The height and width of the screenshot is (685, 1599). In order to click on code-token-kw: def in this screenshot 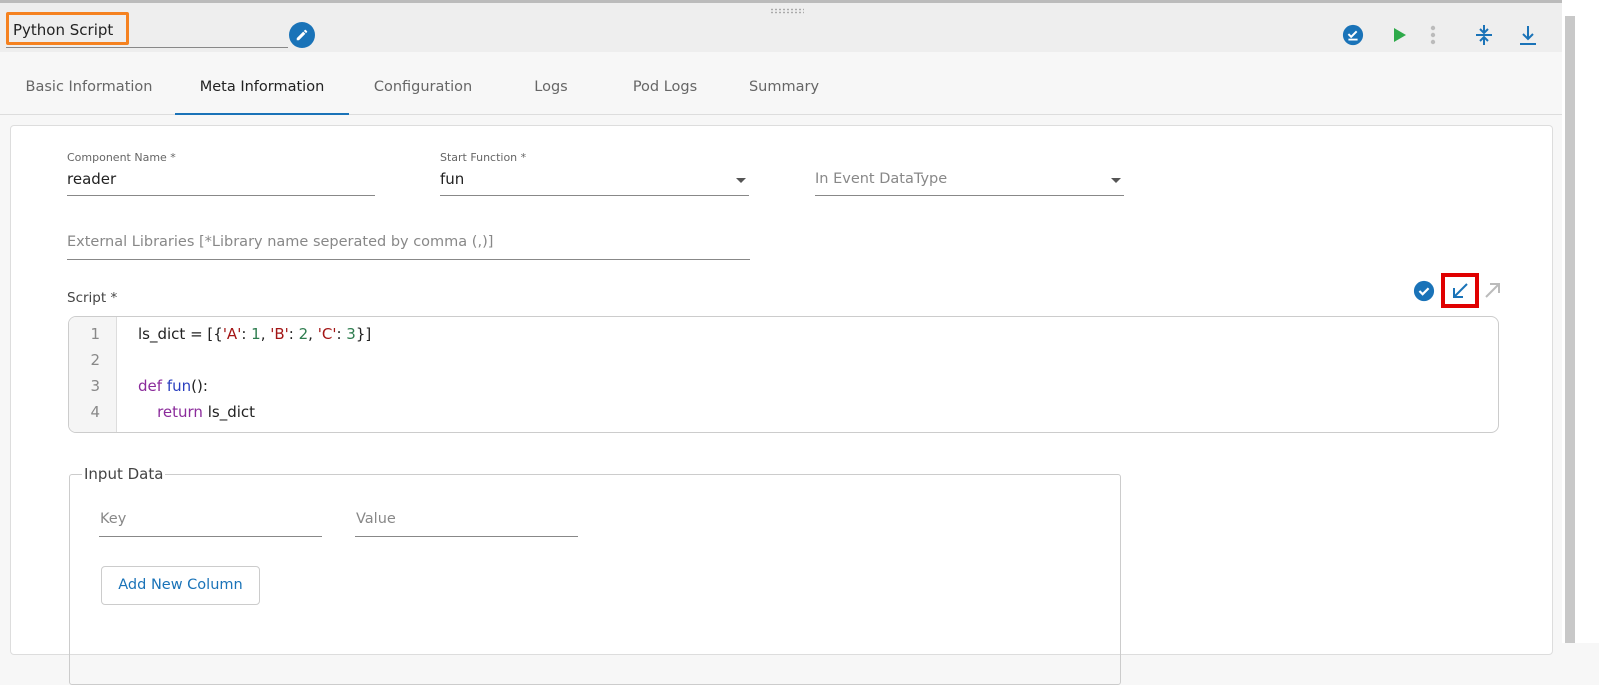, I will do `click(150, 386)`.